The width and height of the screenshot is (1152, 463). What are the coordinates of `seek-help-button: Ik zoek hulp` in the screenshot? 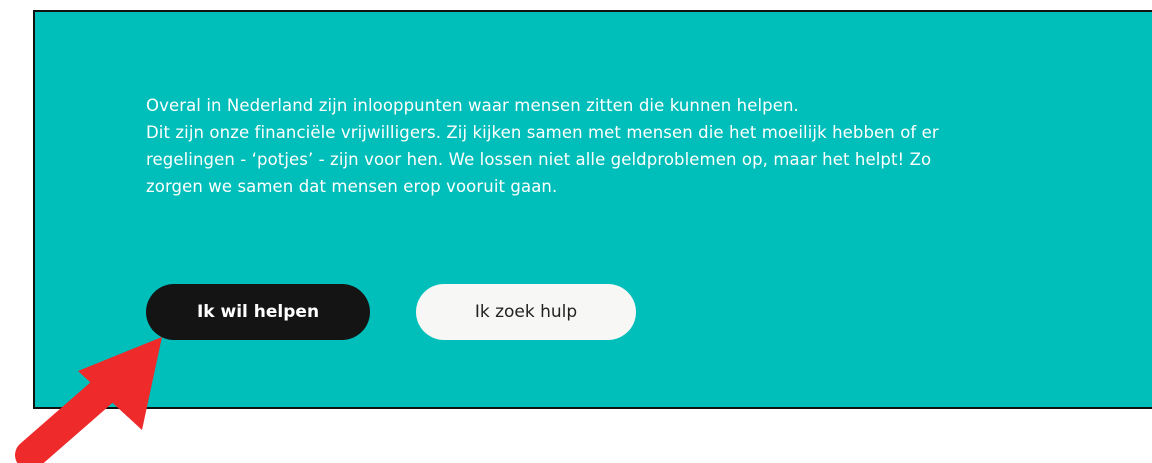 It's located at (526, 312).